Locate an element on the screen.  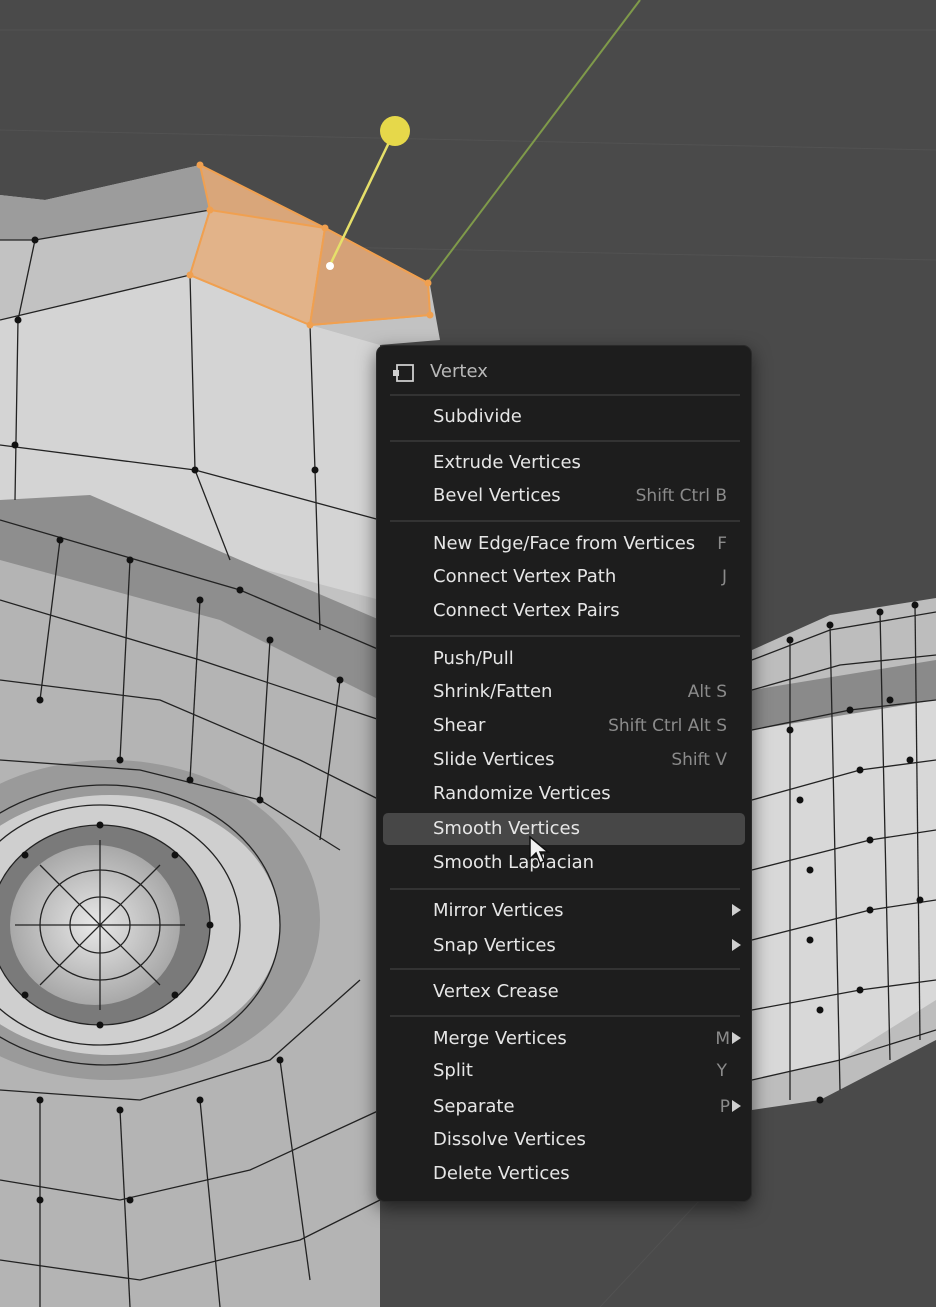
menu-item-separate: Separate P is located at coordinates (564, 1107).